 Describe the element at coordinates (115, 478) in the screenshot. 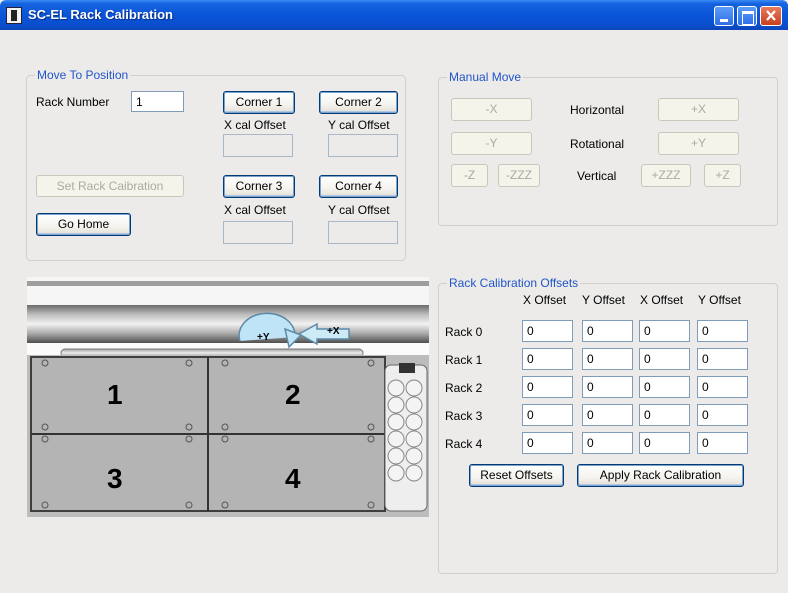

I see `rack-3-number: 3` at that location.